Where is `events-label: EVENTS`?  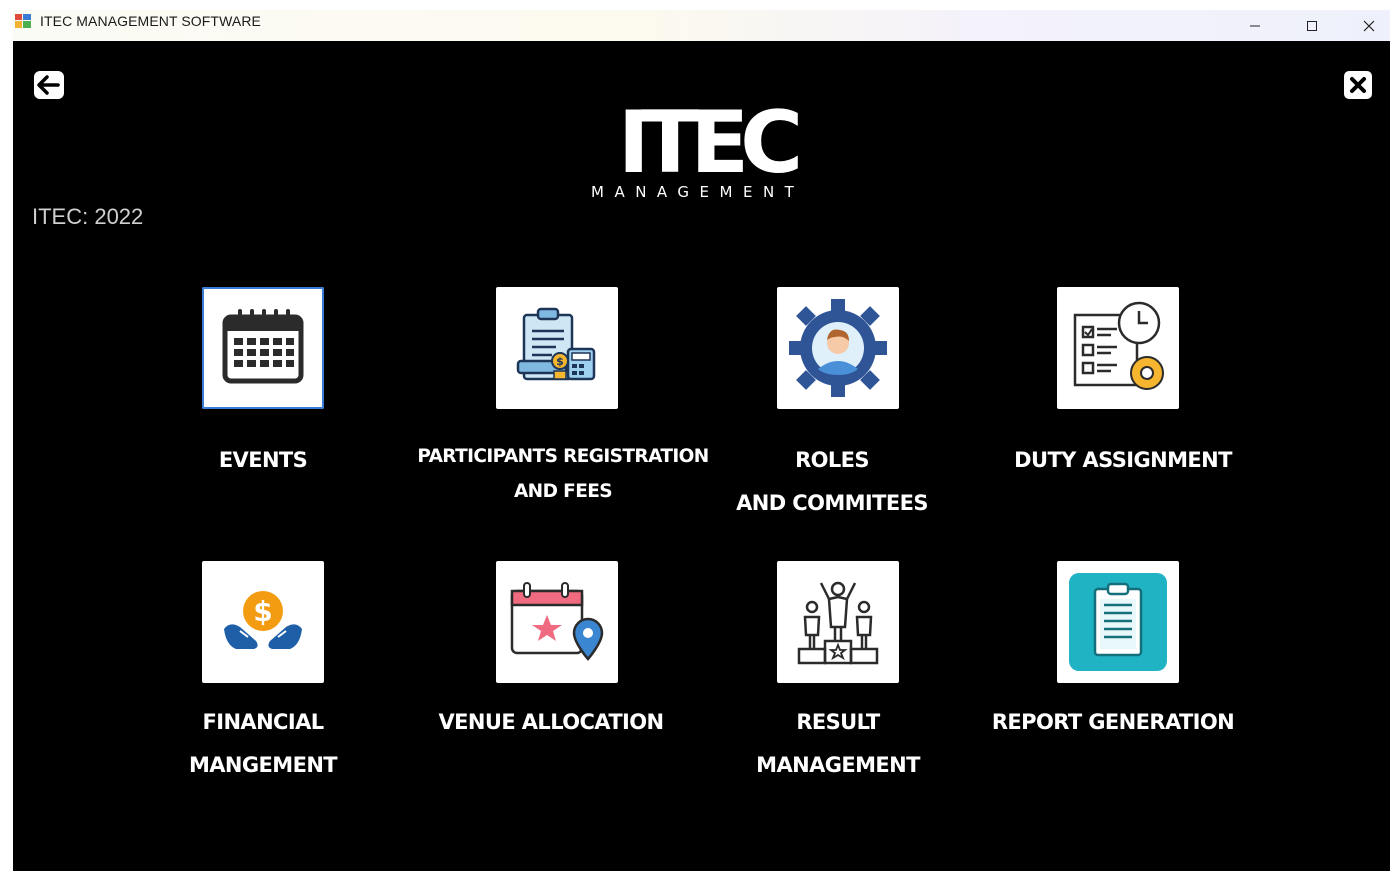
events-label: EVENTS is located at coordinates (263, 460).